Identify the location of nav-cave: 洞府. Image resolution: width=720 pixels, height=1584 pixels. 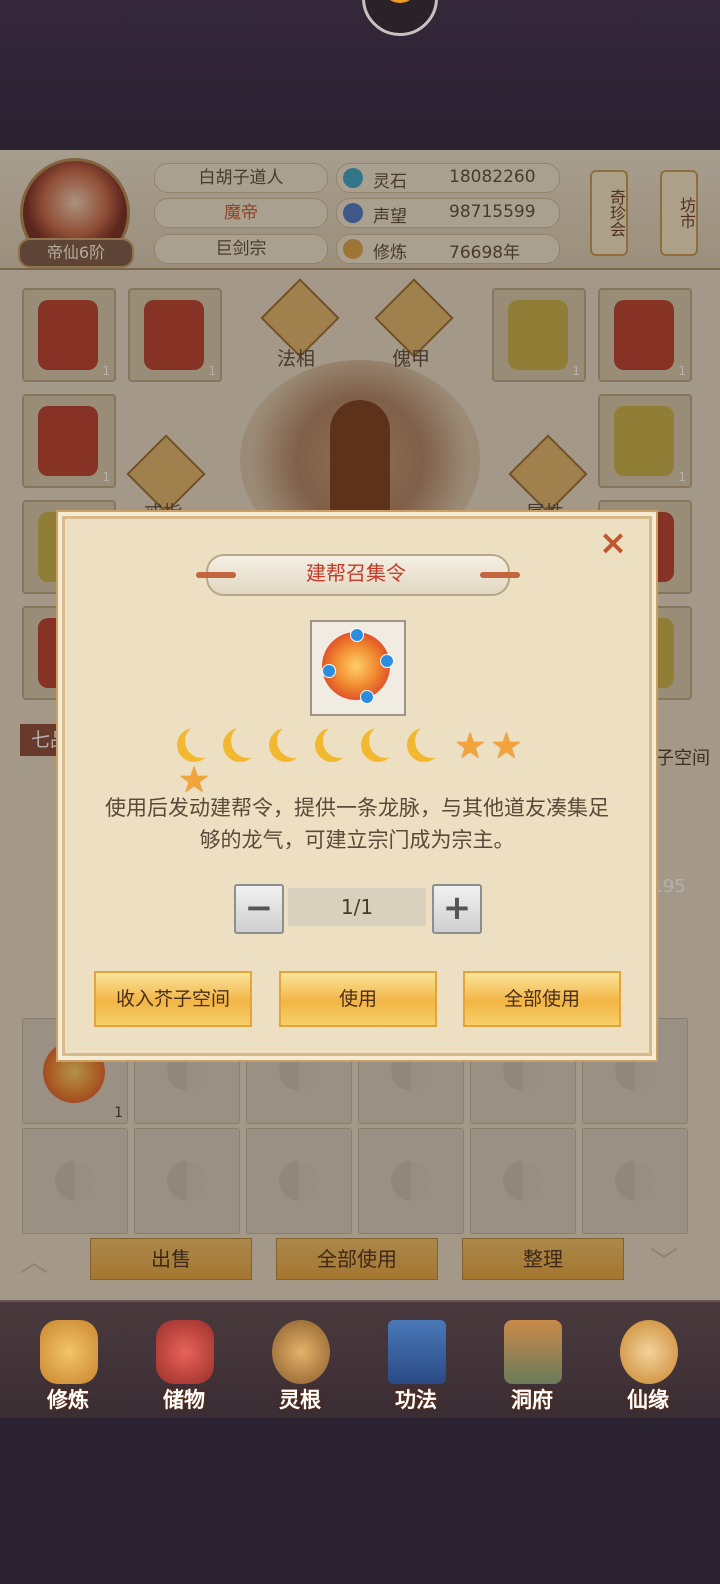
(532, 1361).